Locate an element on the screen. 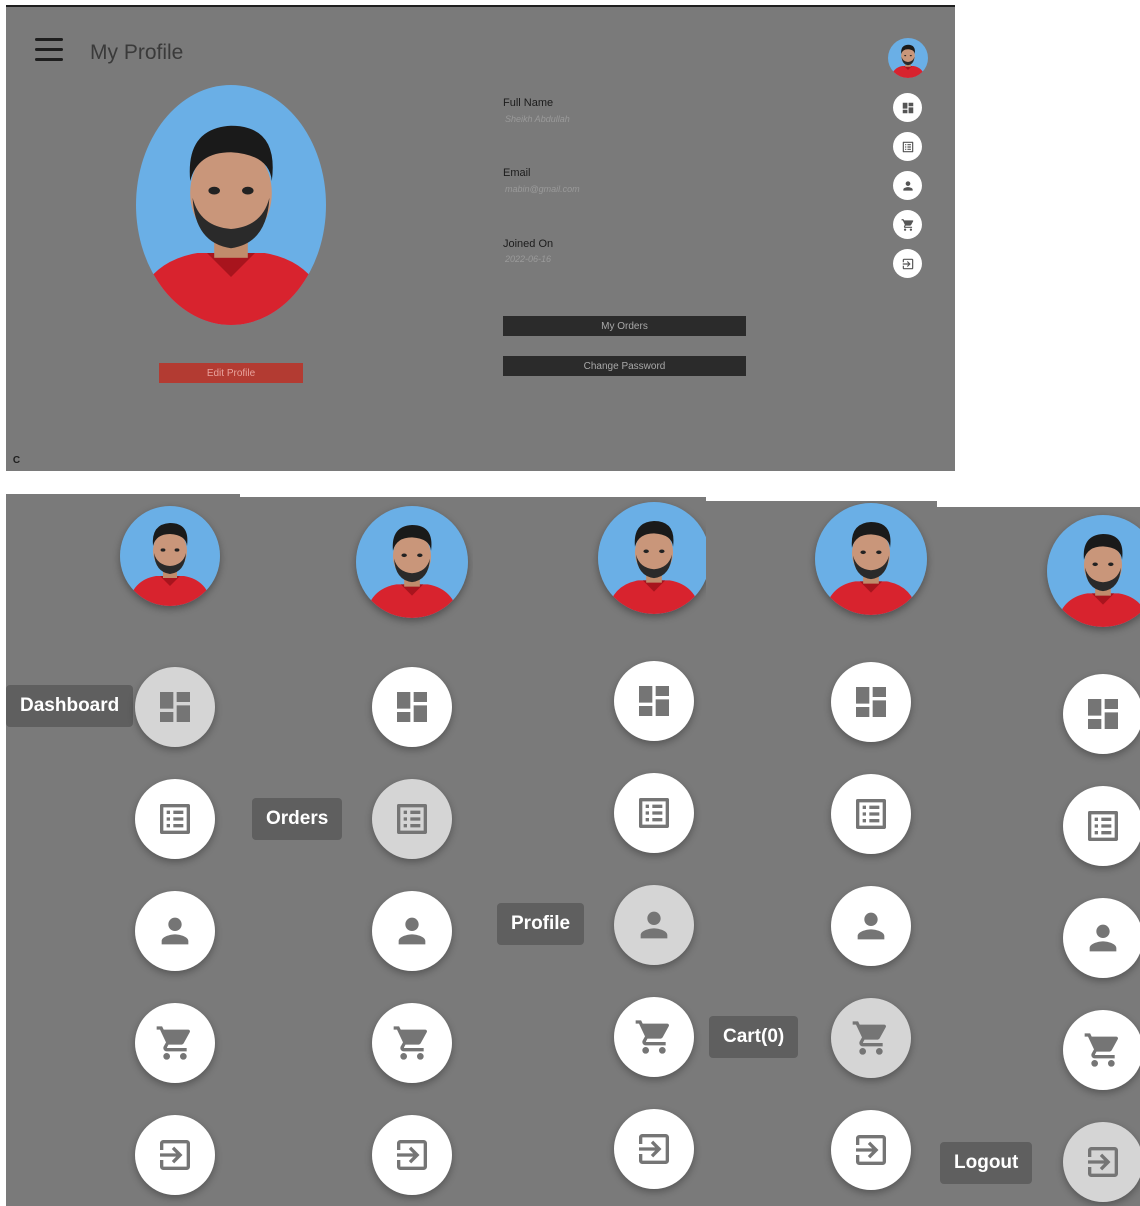 This screenshot has width=1140, height=1206. page-title: My Profile is located at coordinates (137, 52).